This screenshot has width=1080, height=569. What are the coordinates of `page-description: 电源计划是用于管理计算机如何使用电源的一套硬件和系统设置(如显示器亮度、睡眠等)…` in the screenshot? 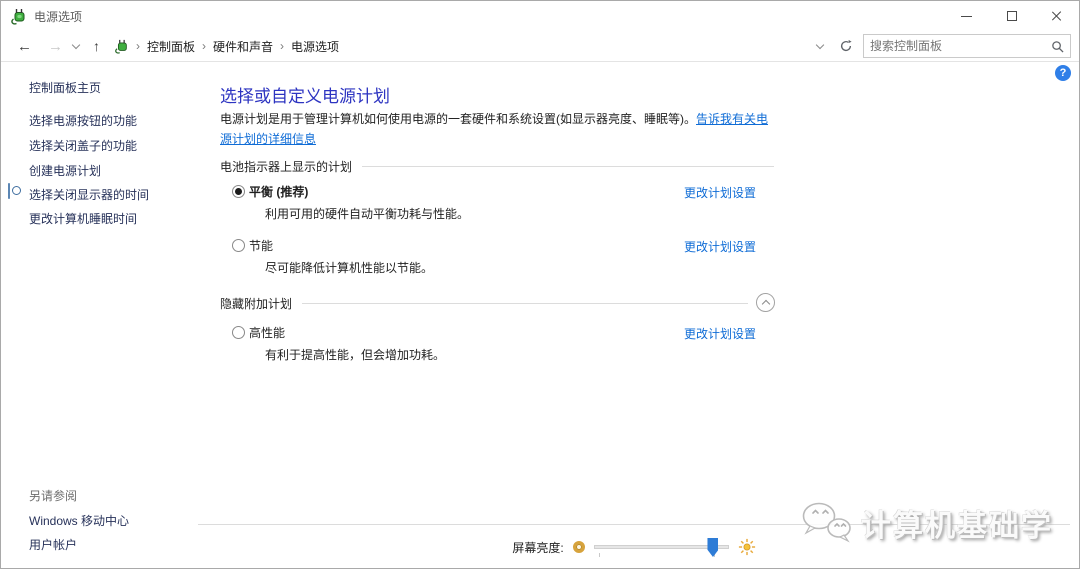 It's located at (498, 129).